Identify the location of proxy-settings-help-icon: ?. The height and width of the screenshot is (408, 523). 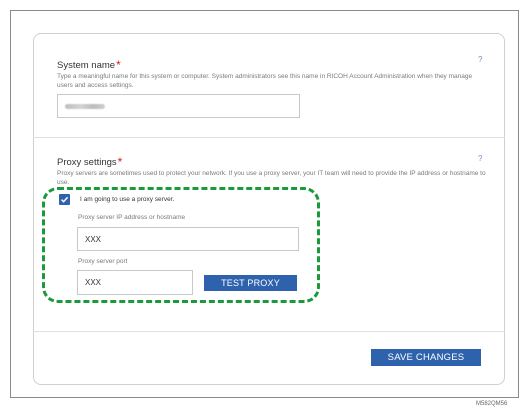
(480, 158).